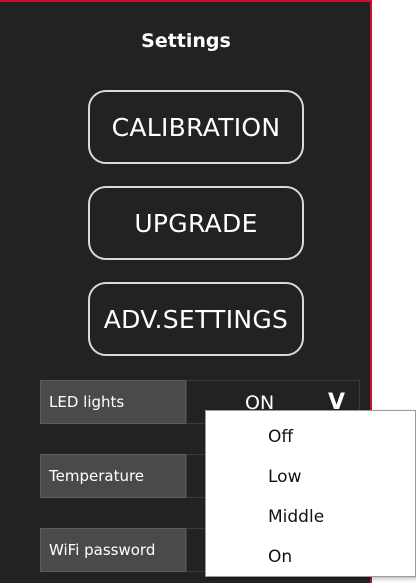 The width and height of the screenshot is (416, 583). I want to click on adv-settings-button: ADV.SETTINGS, so click(196, 319).